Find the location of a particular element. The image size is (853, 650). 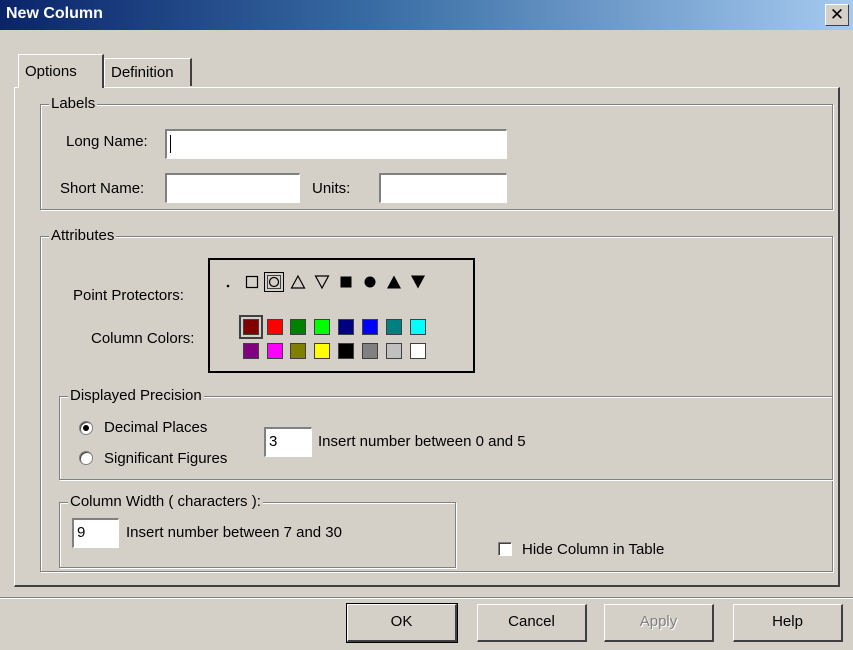

units-input is located at coordinates (443, 188).